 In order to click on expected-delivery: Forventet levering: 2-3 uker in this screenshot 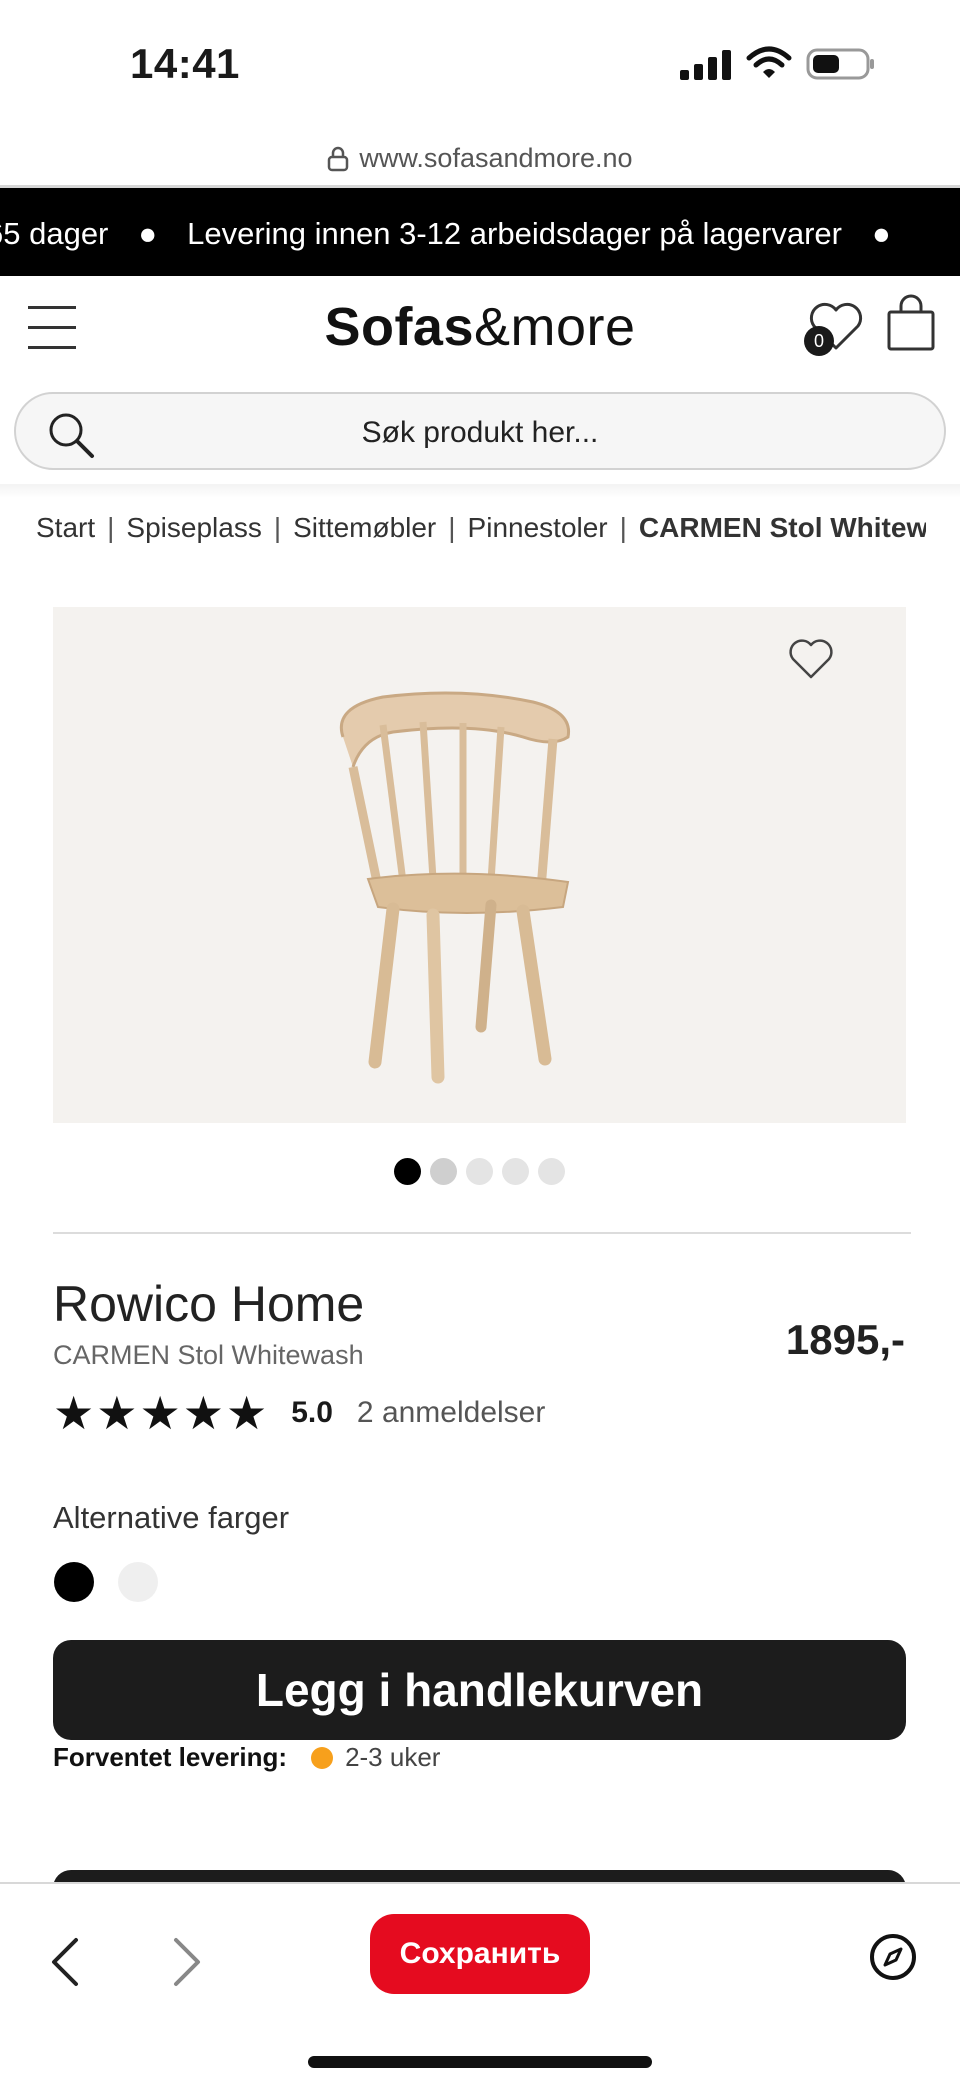, I will do `click(246, 1757)`.